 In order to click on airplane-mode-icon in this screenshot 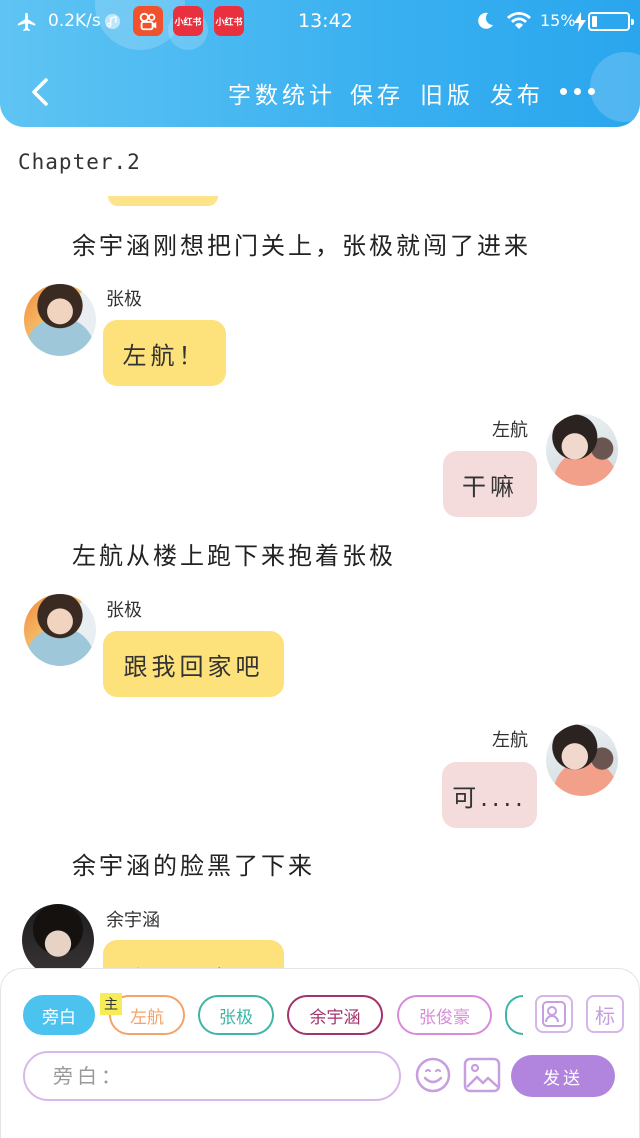, I will do `click(26, 22)`.